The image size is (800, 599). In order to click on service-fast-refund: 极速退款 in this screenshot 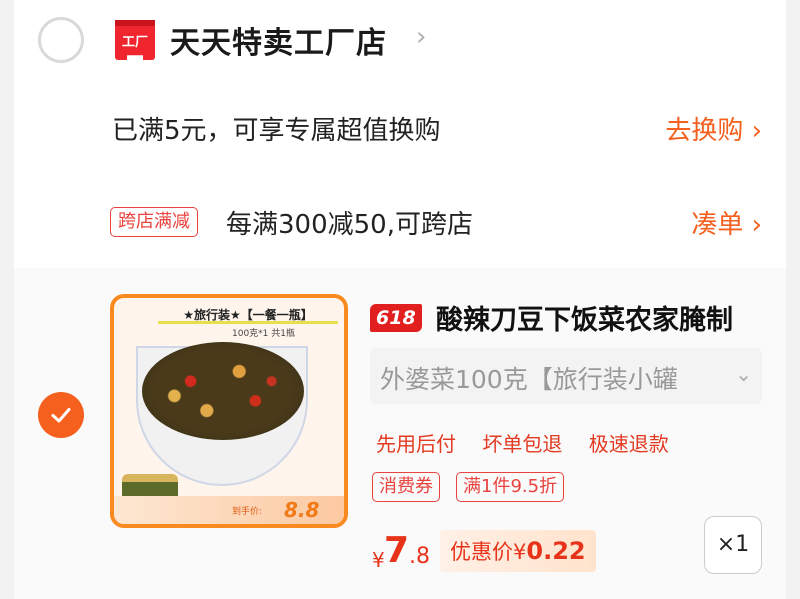, I will do `click(628, 444)`.